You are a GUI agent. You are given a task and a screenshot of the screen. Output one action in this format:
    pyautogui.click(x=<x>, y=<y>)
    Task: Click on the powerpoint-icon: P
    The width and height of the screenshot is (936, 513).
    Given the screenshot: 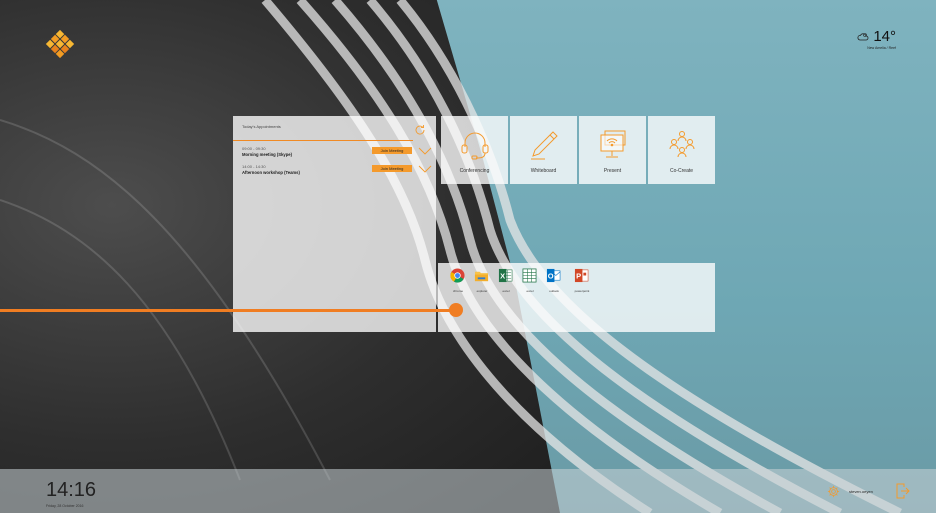 What is the action you would take?
    pyautogui.click(x=581, y=275)
    